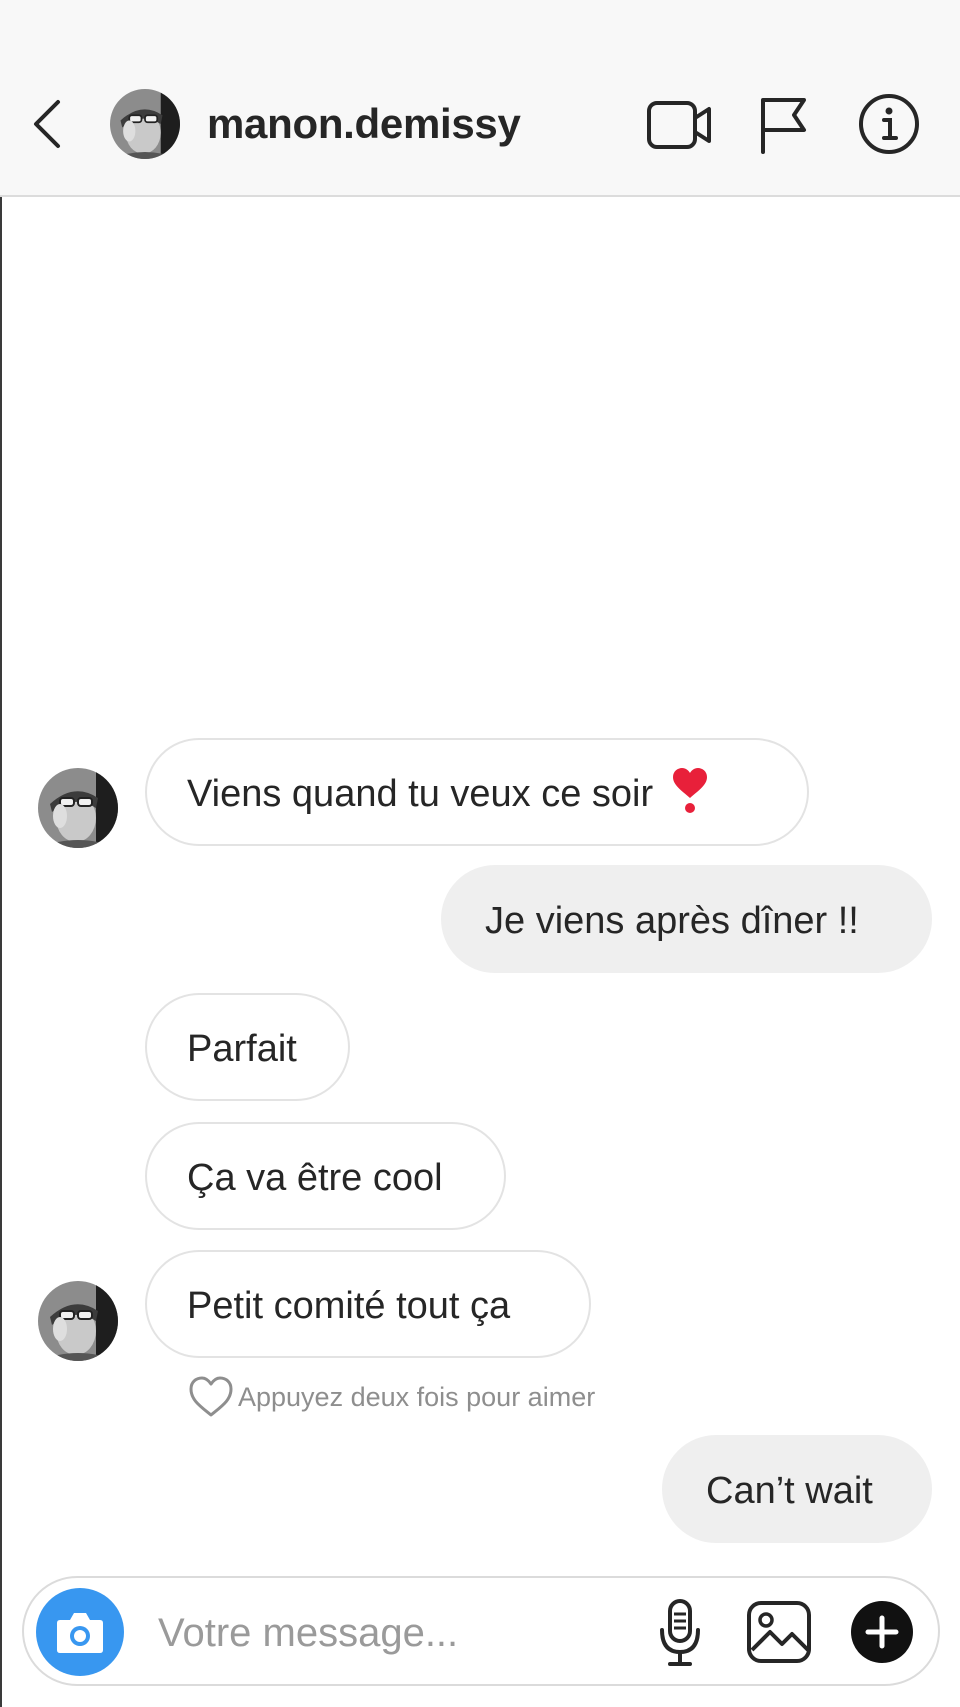 Image resolution: width=960 pixels, height=1707 pixels. I want to click on message-text: Je viens après dîner !!, so click(672, 921).